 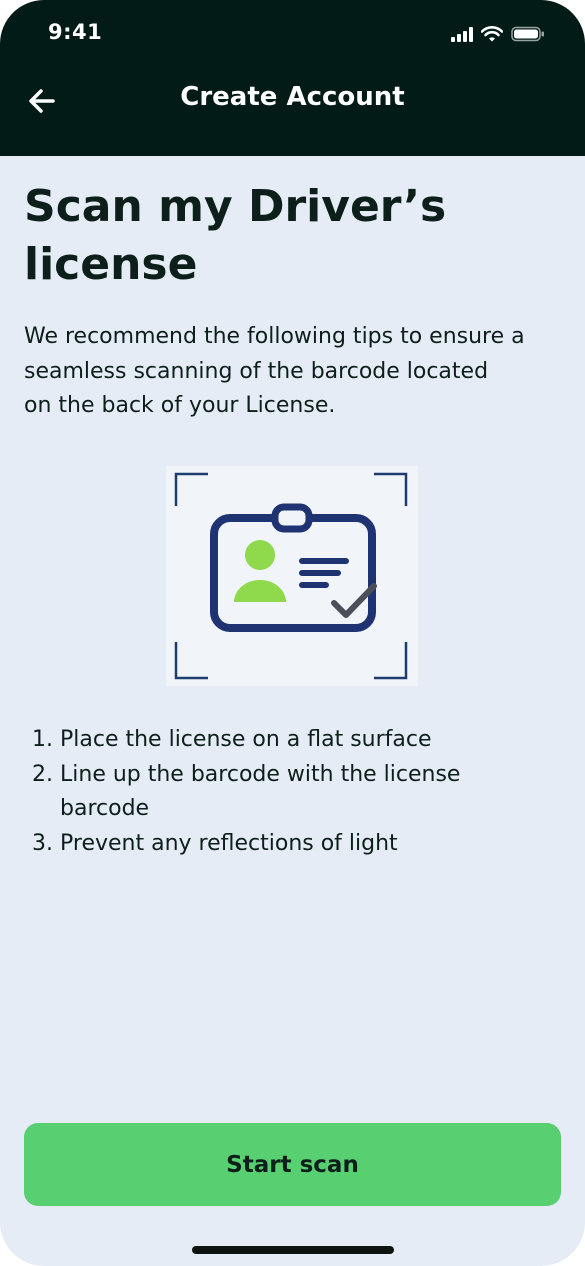 What do you see at coordinates (292, 97) in the screenshot?
I see `header-title: Create Account` at bounding box center [292, 97].